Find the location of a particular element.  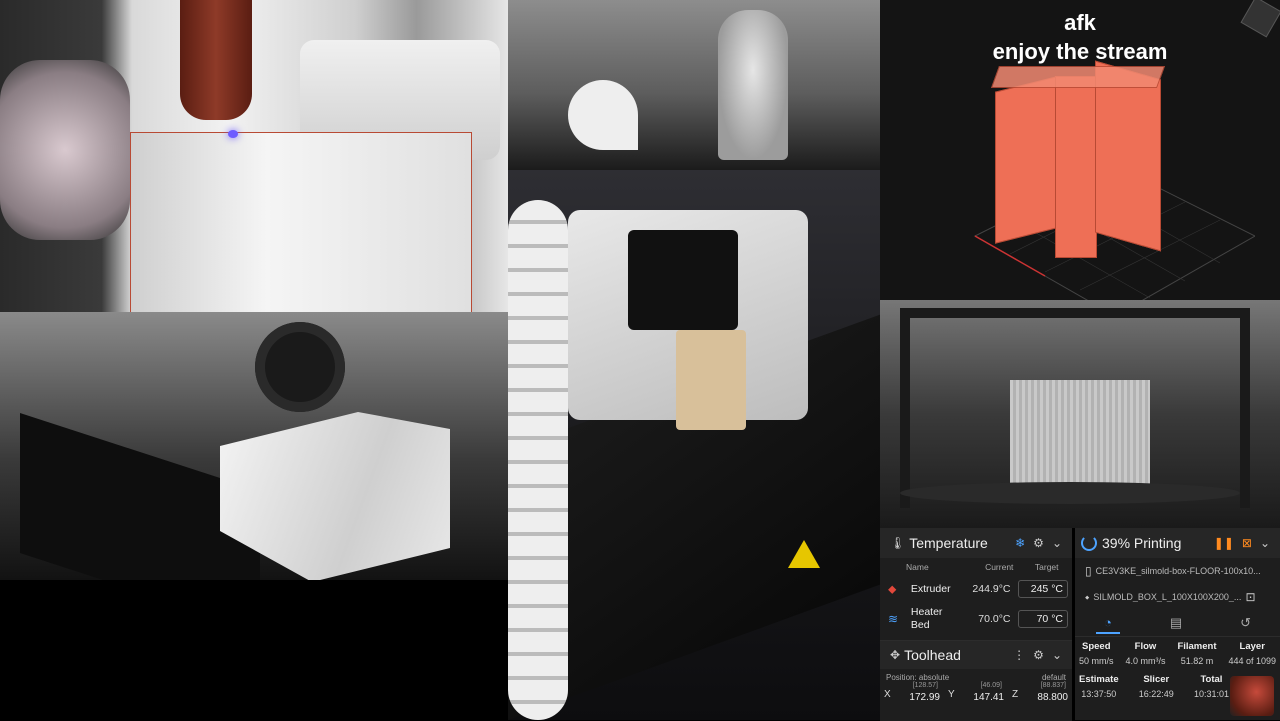

status-title: 39% Printing is located at coordinates (1142, 543).